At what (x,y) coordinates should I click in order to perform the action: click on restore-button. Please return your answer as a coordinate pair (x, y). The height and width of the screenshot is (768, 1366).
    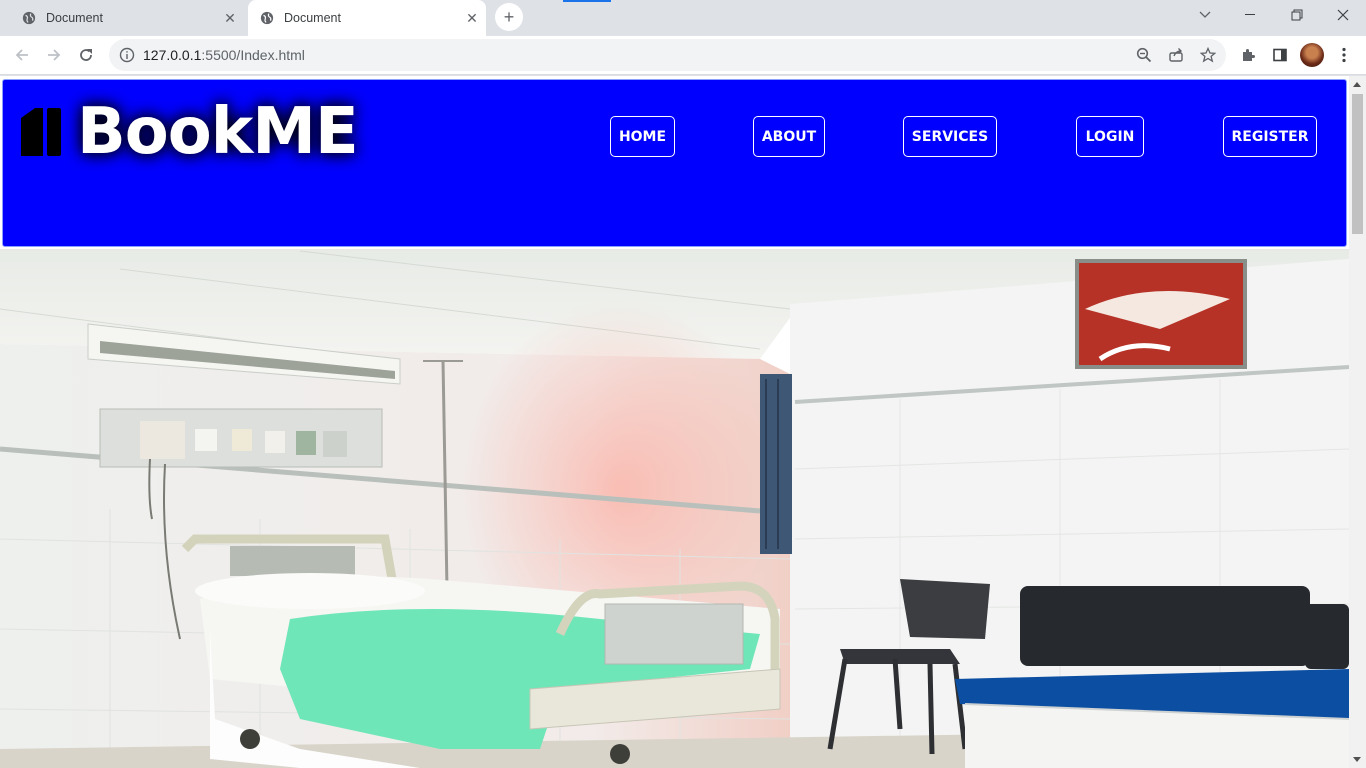
    Looking at the image, I should click on (1297, 15).